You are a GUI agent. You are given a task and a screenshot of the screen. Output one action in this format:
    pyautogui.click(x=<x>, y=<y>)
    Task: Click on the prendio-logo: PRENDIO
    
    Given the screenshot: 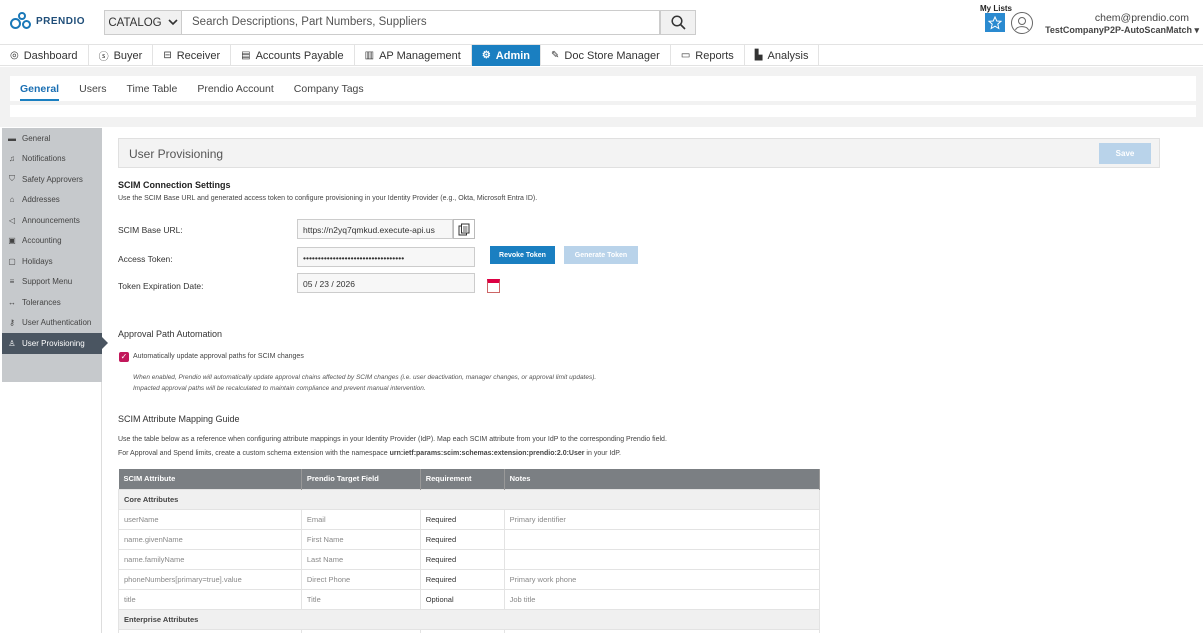 What is the action you would take?
    pyautogui.click(x=47, y=21)
    